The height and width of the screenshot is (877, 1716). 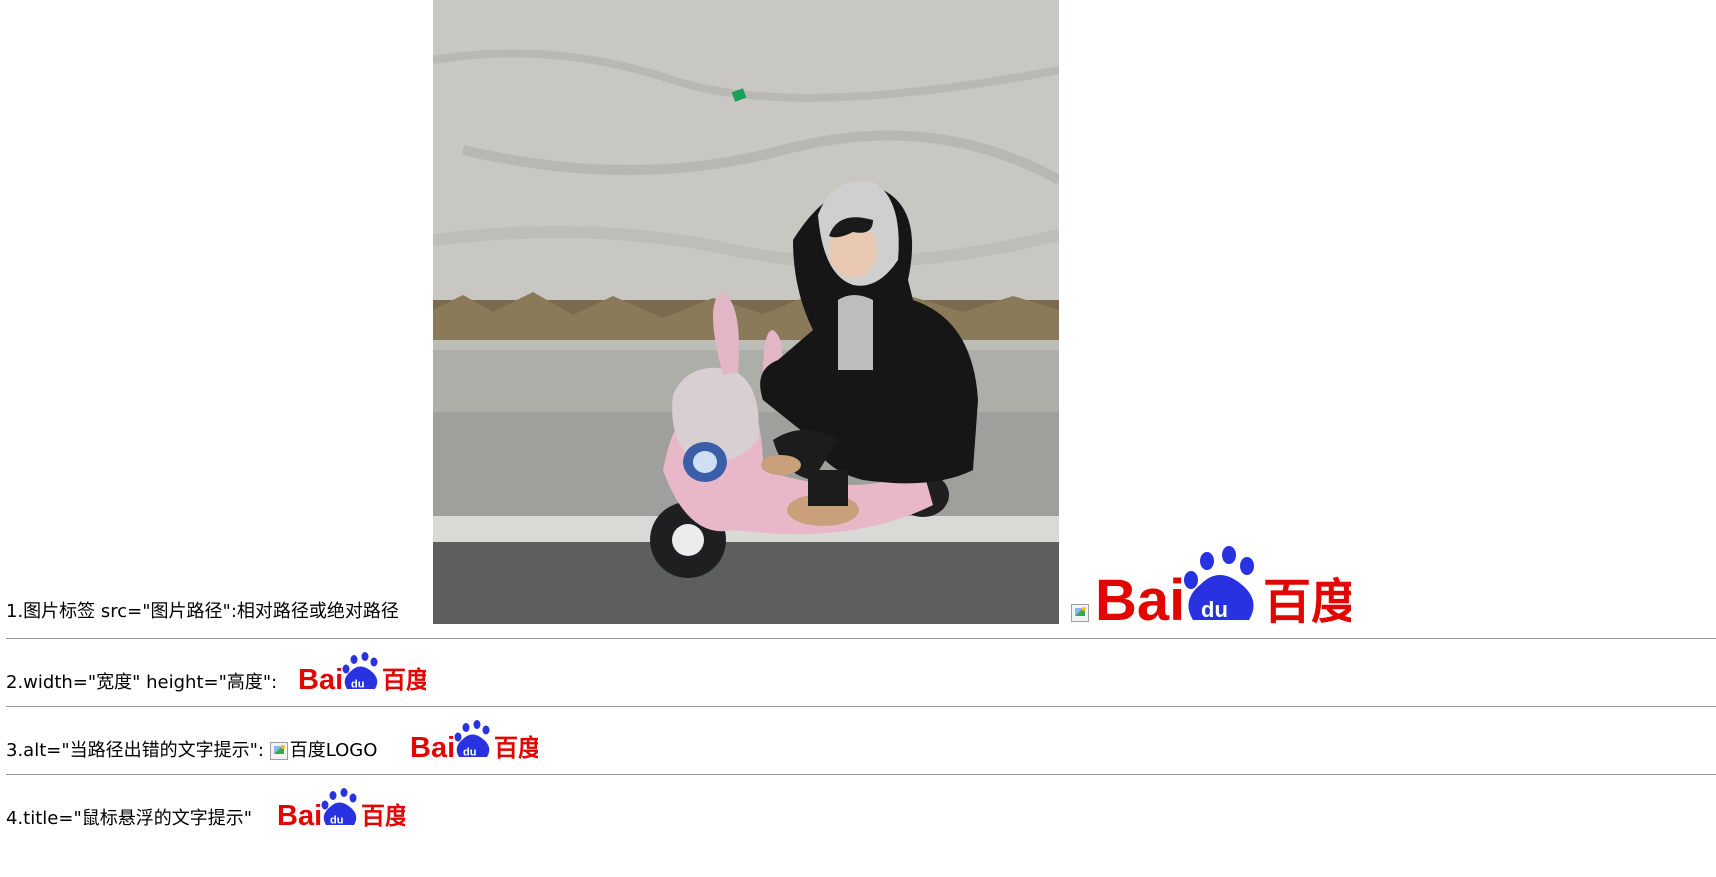 I want to click on broken-image-alt: 百度LOGO, so click(x=323, y=751).